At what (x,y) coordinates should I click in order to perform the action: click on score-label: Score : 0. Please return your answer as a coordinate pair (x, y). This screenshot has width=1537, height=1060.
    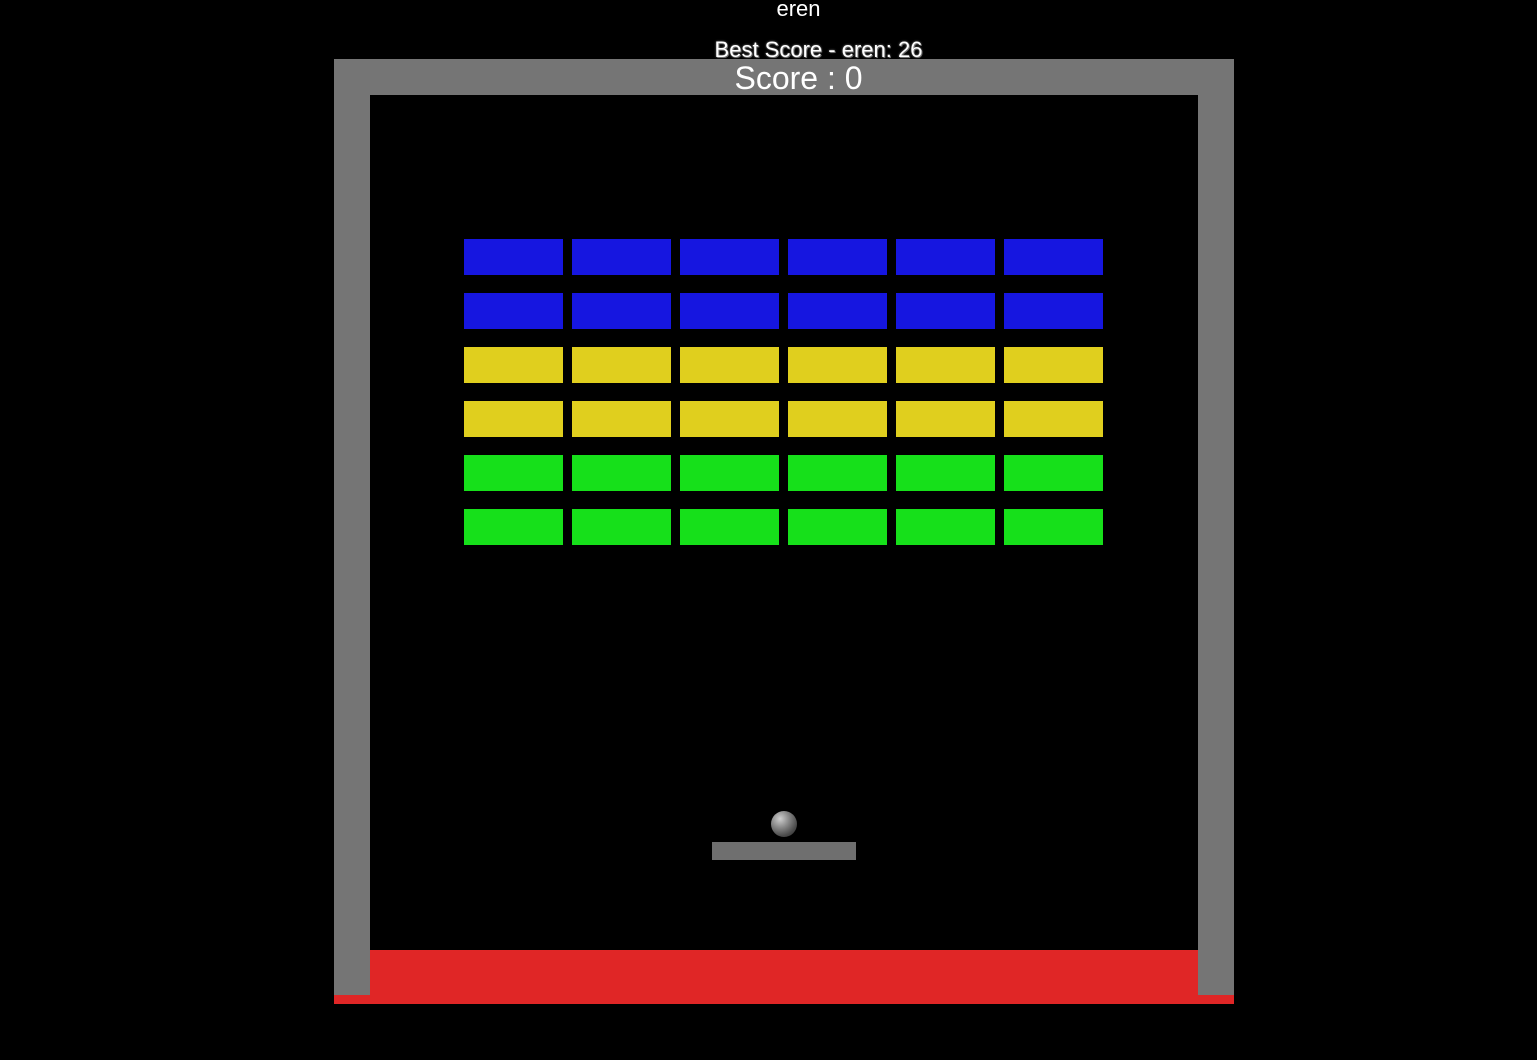
    Looking at the image, I should click on (798, 78).